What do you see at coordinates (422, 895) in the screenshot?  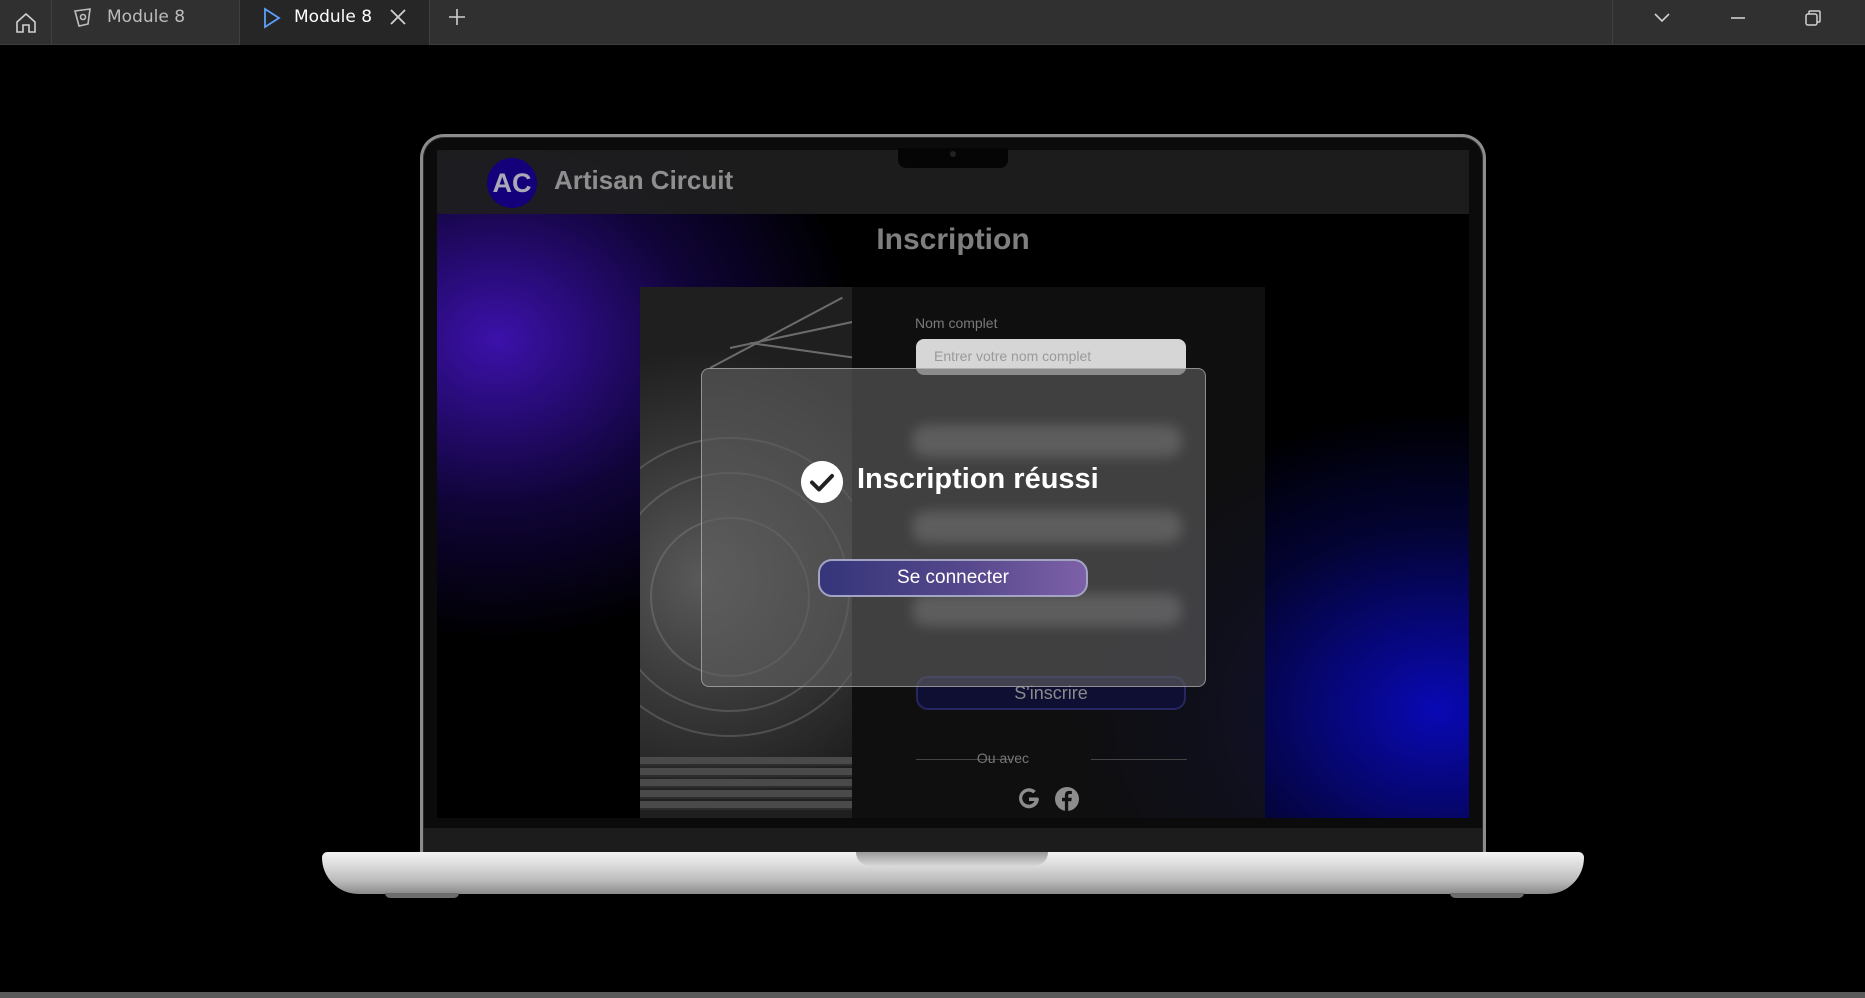 I see `laptop-foot-left` at bounding box center [422, 895].